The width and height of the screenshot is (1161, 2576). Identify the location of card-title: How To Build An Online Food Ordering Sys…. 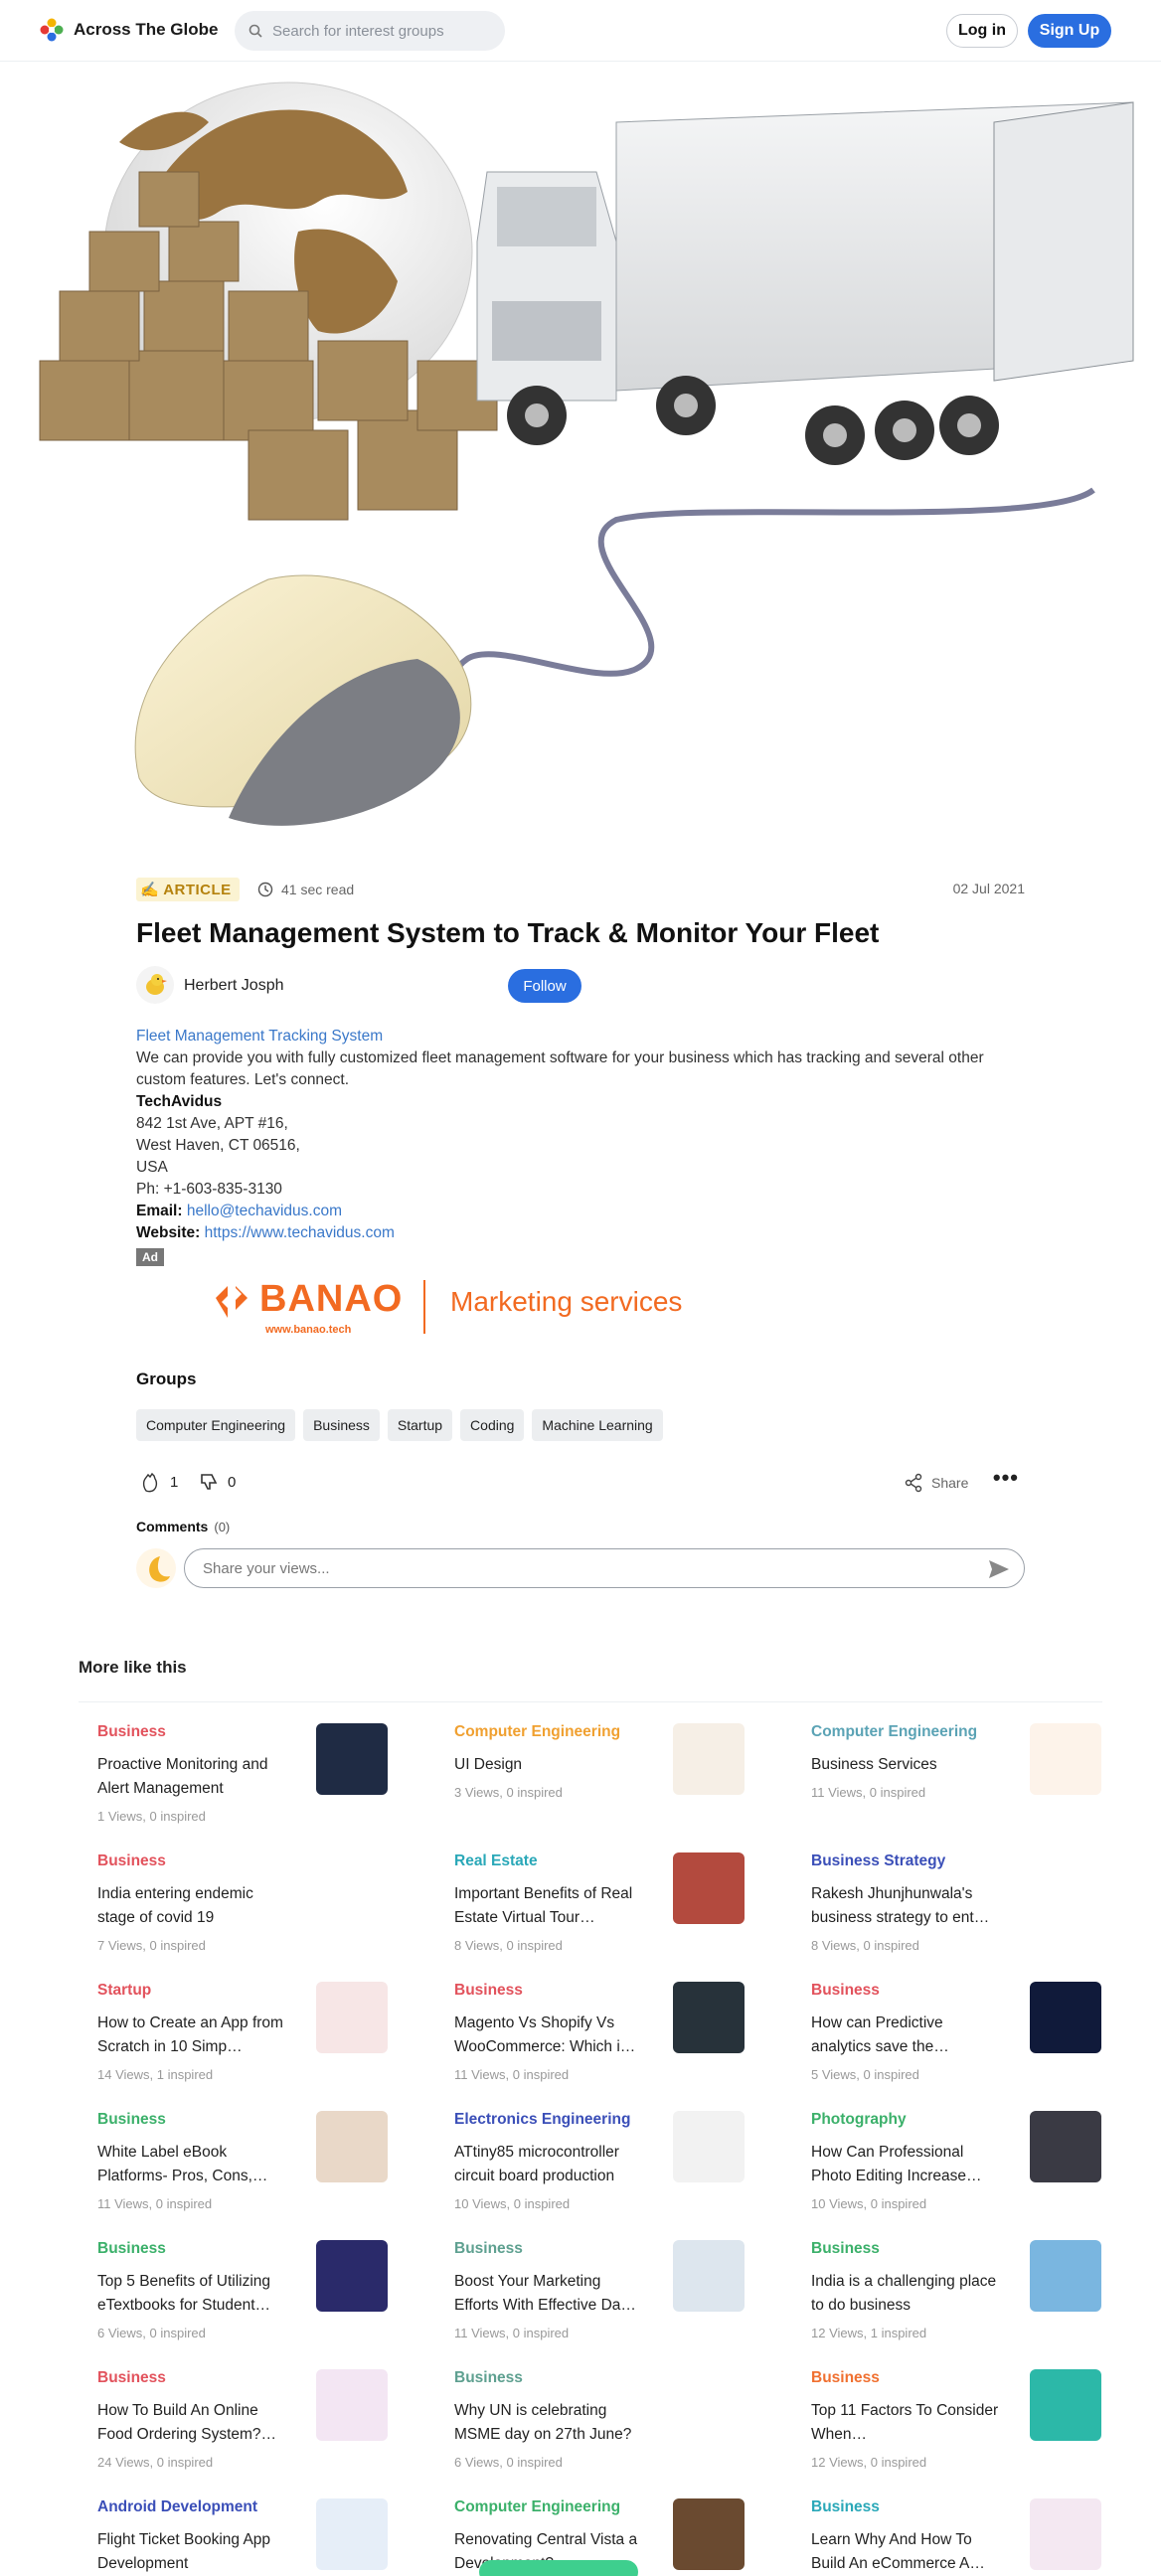
(192, 2423).